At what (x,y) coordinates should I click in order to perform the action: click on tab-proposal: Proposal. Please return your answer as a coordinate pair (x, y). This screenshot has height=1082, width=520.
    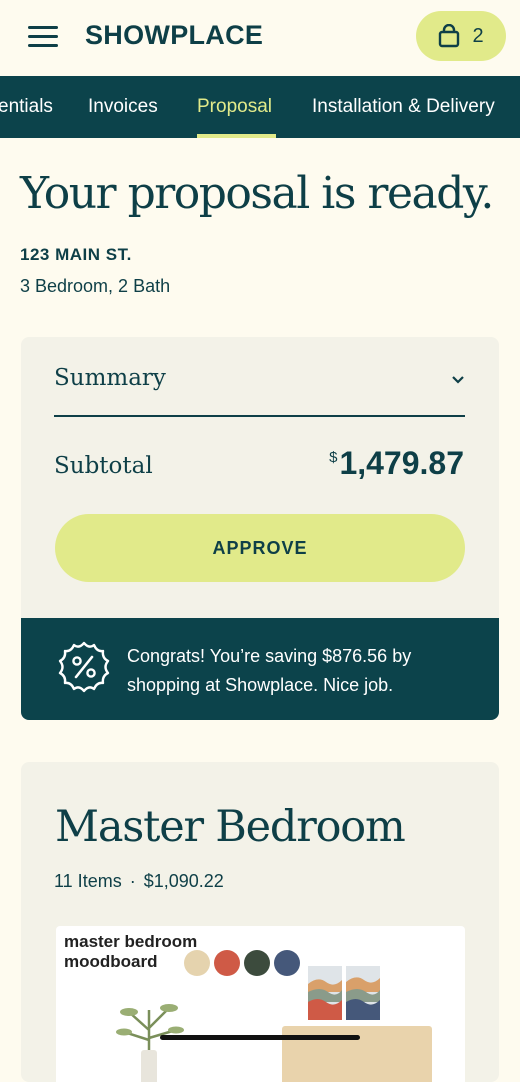
    Looking at the image, I should click on (234, 107).